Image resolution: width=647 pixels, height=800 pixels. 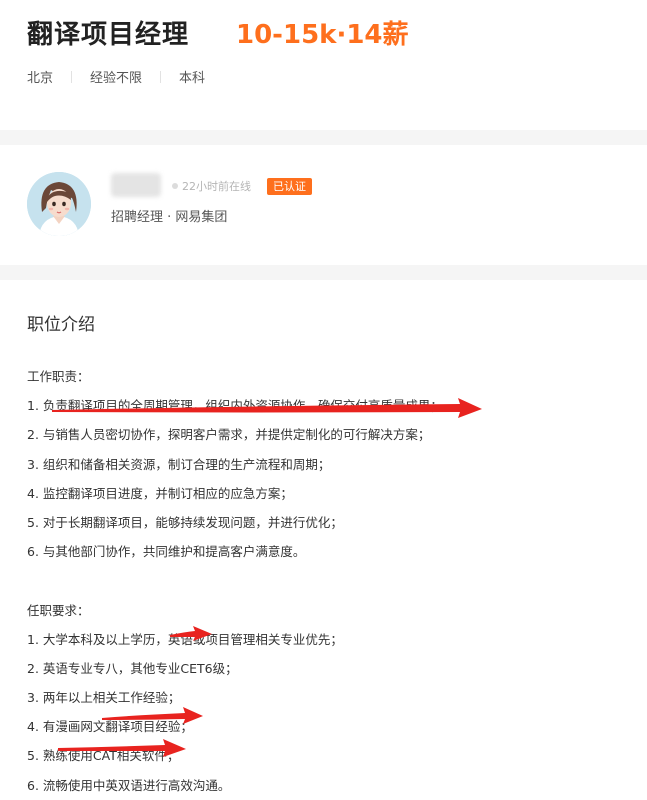 I want to click on requirements-heading: 任职要求：, so click(x=58, y=610).